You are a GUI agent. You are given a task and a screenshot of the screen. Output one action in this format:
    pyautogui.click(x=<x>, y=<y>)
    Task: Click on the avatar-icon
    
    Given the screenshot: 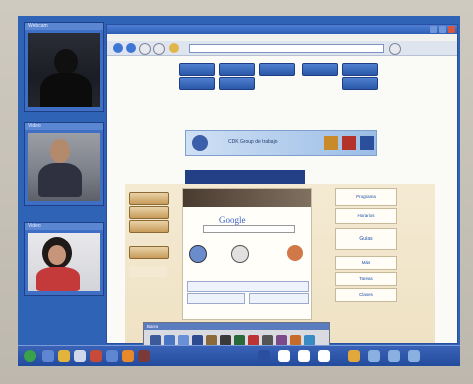 What is the action you would take?
    pyautogui.click(x=295, y=253)
    